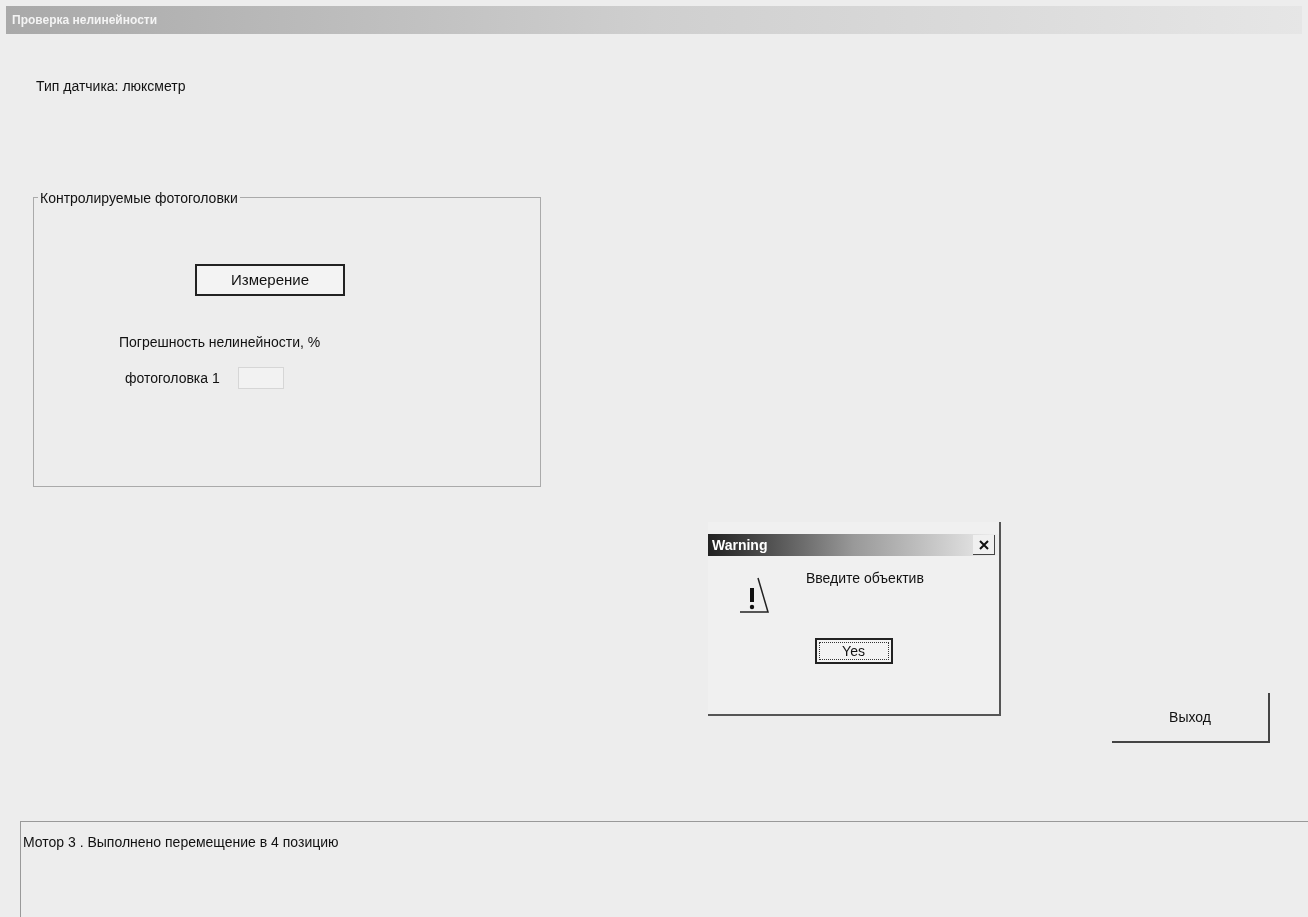 Image resolution: width=1308 pixels, height=917 pixels. Describe the element at coordinates (85, 20) in the screenshot. I see `window-title: Проверка нелинейности` at that location.